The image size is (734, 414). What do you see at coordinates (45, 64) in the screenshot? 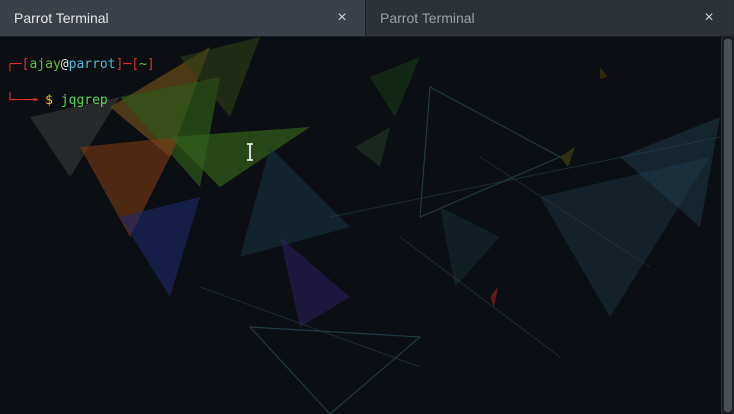
I see `prompt-user: ajay` at bounding box center [45, 64].